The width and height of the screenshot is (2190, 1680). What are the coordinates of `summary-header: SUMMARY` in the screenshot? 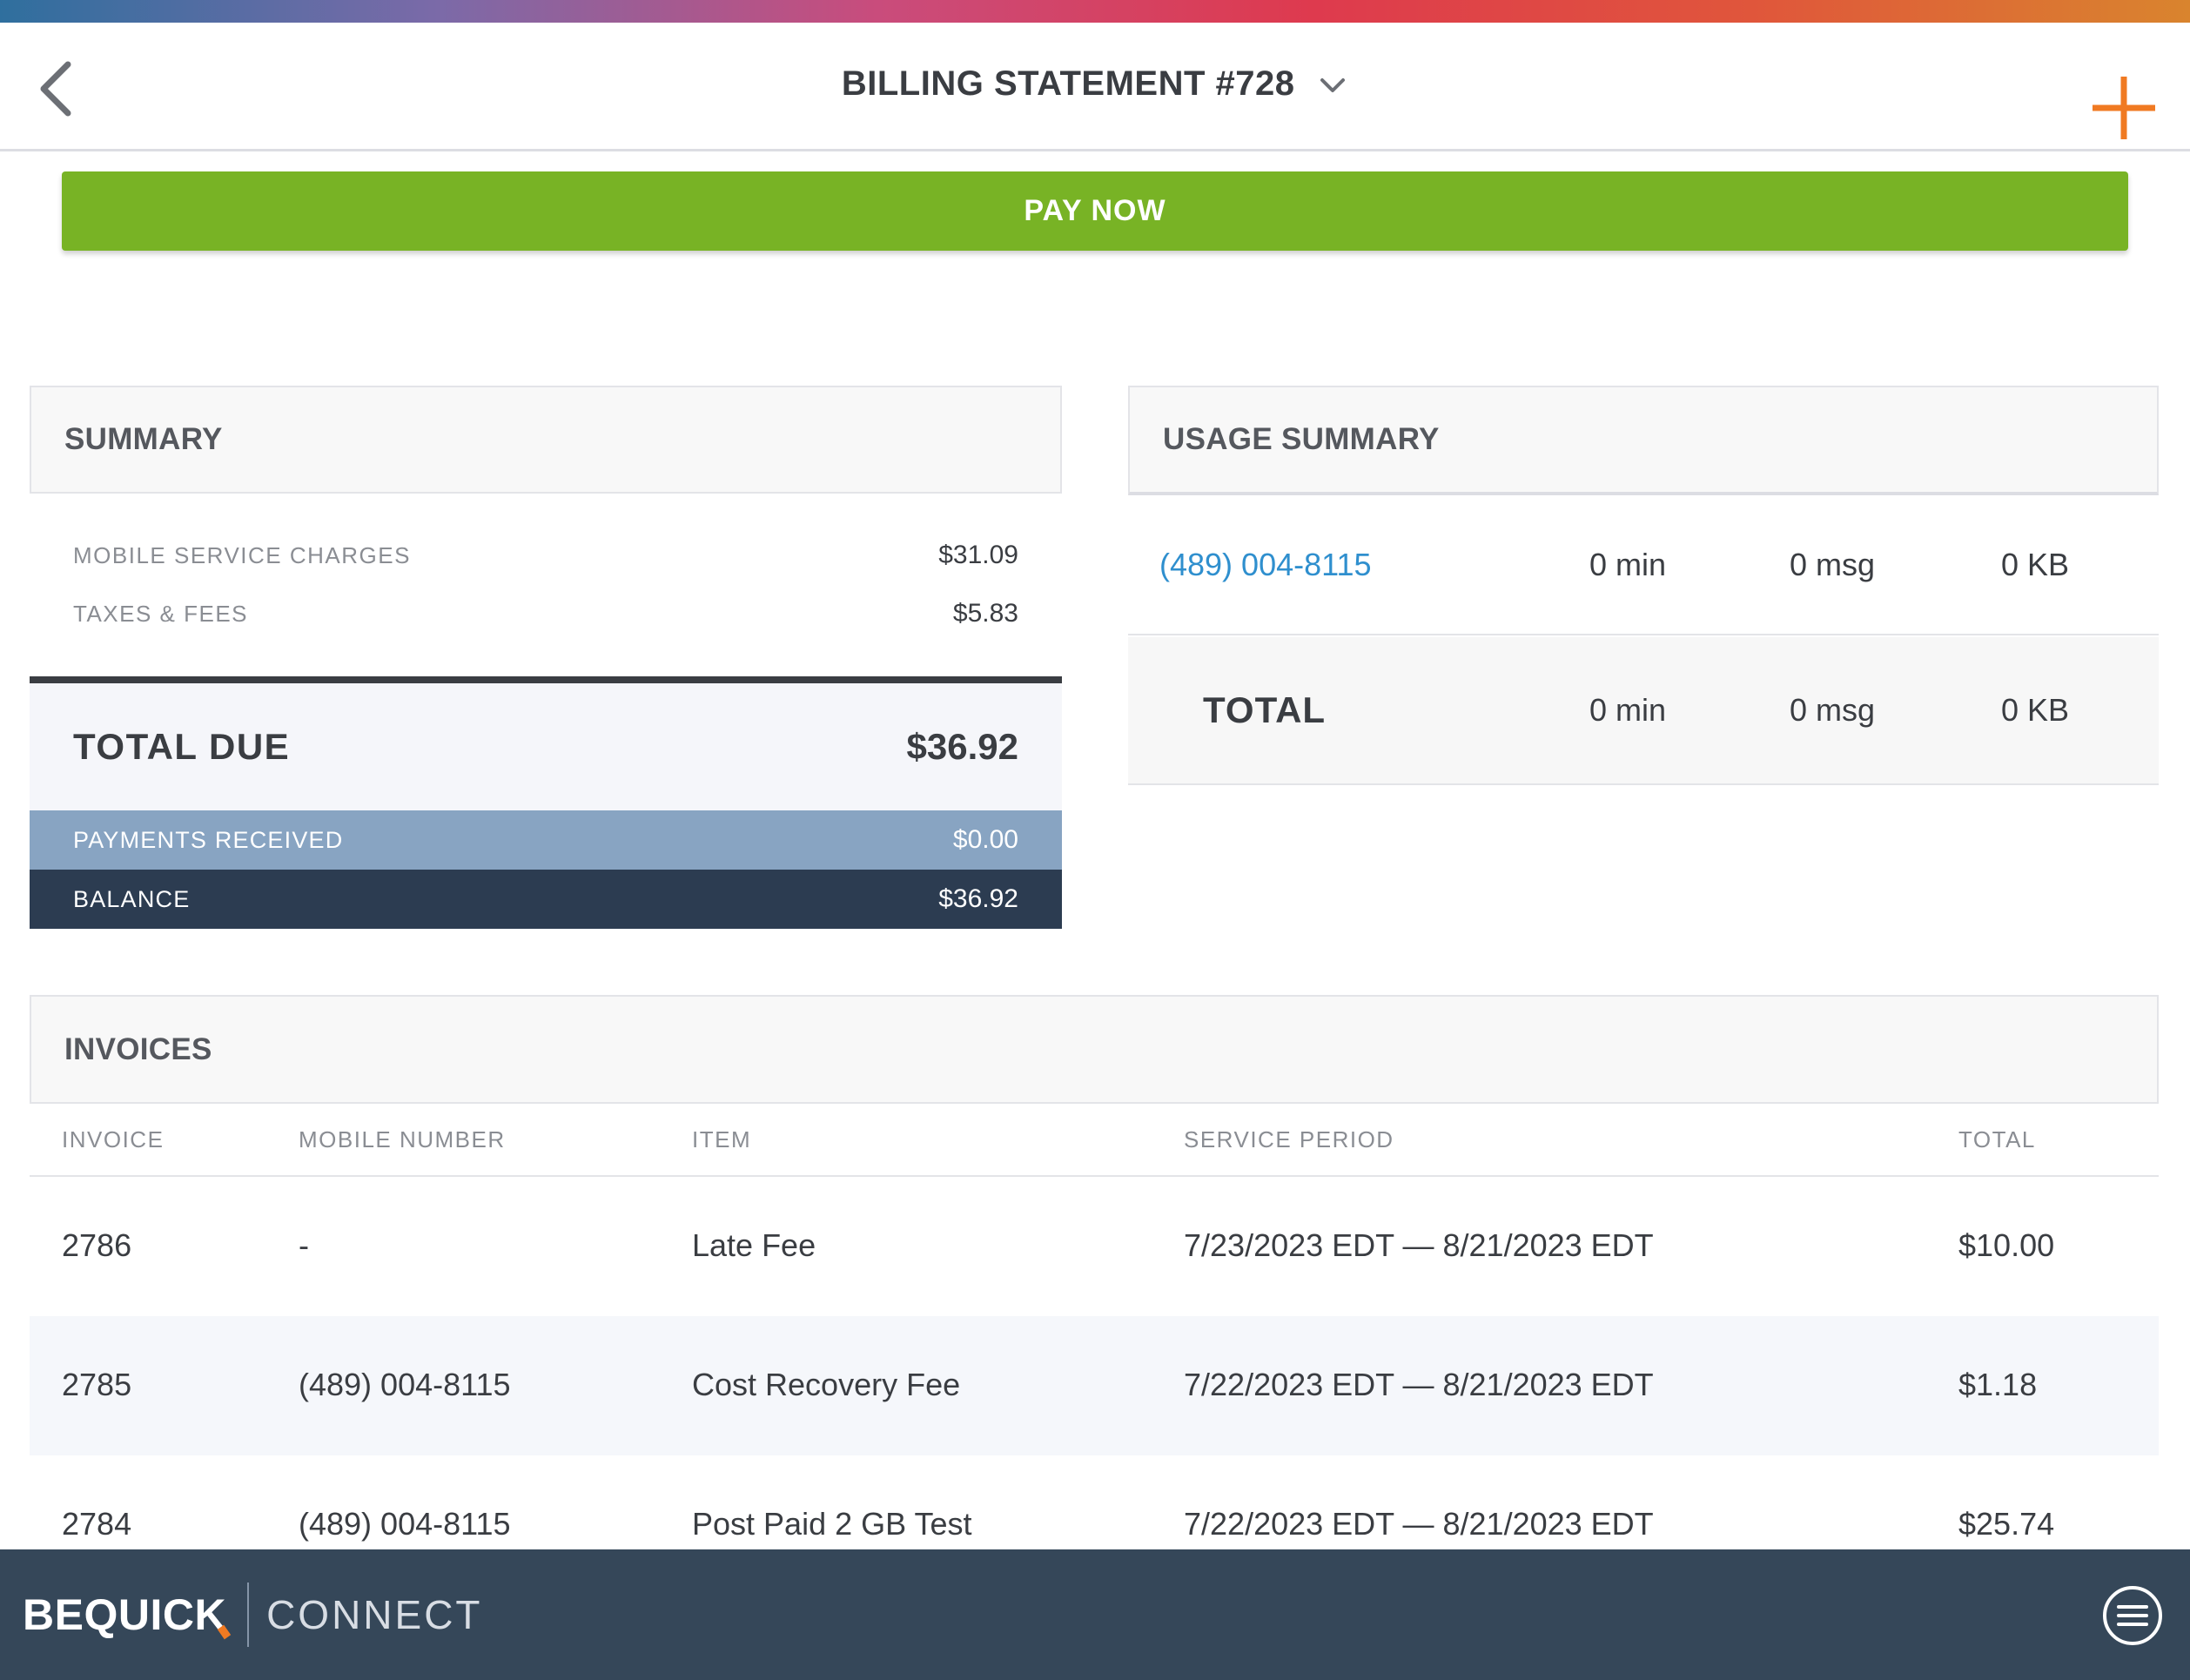 It's located at (546, 440).